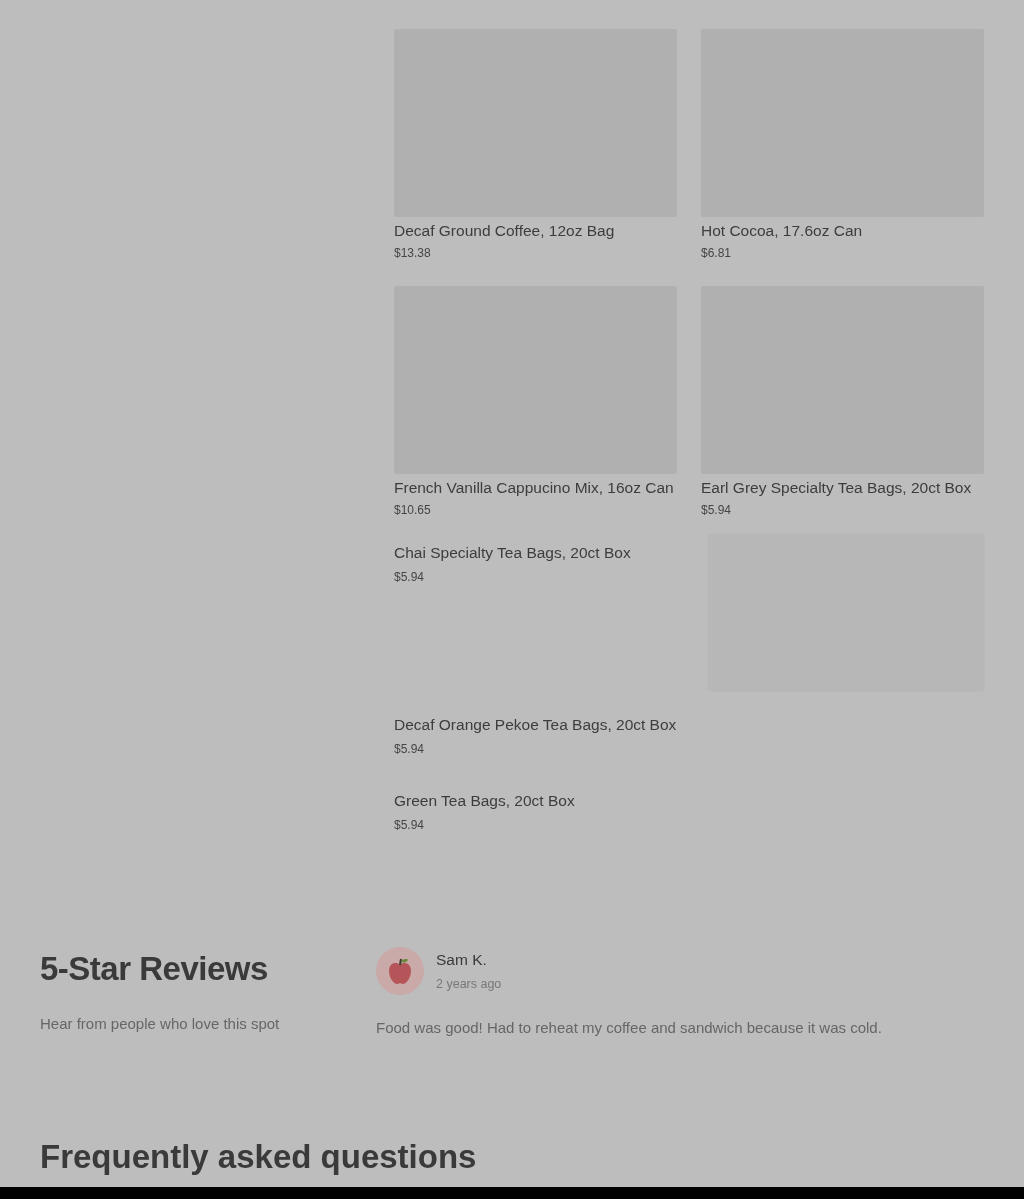 The height and width of the screenshot is (1199, 1024). What do you see at coordinates (842, 488) in the screenshot?
I see `item-name: Earl Grey Specialty Tea Bags, 20ct Box` at bounding box center [842, 488].